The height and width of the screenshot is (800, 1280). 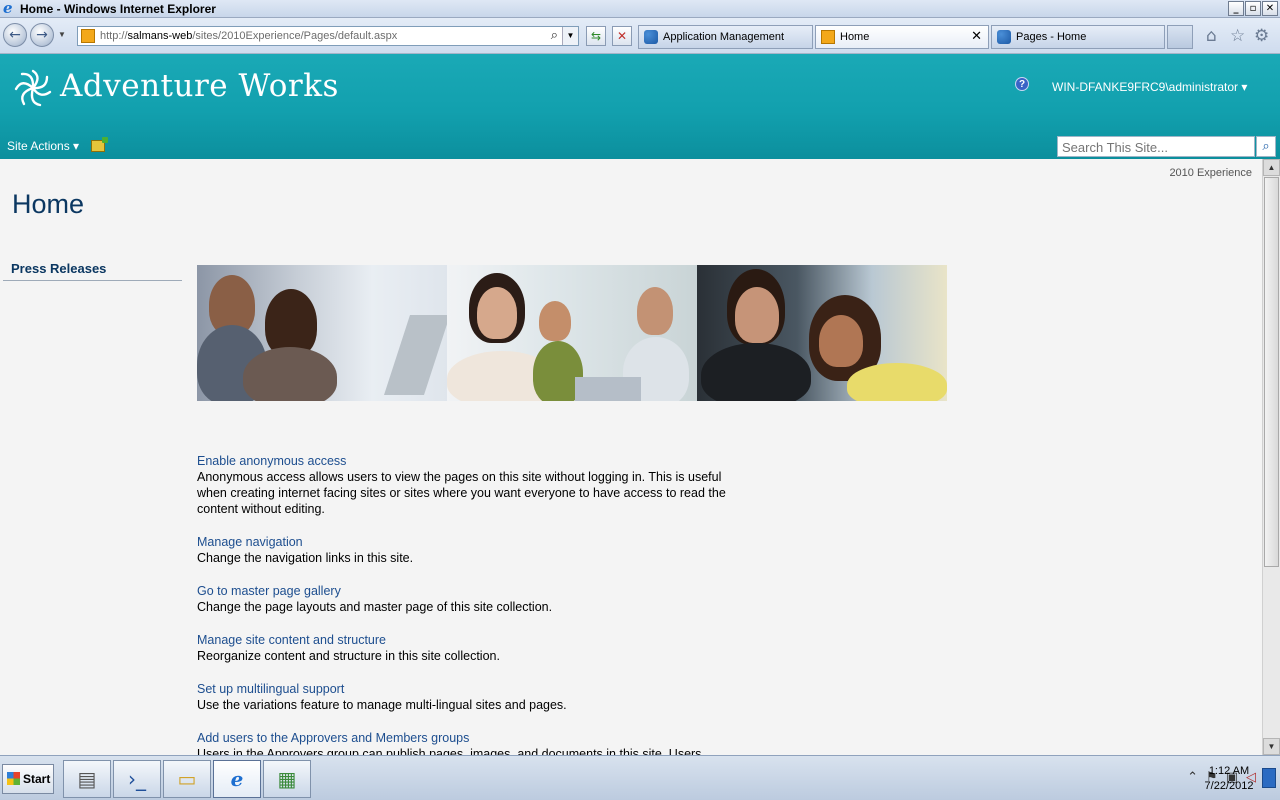 I want to click on help-icon: ?, so click(x=1022, y=84).